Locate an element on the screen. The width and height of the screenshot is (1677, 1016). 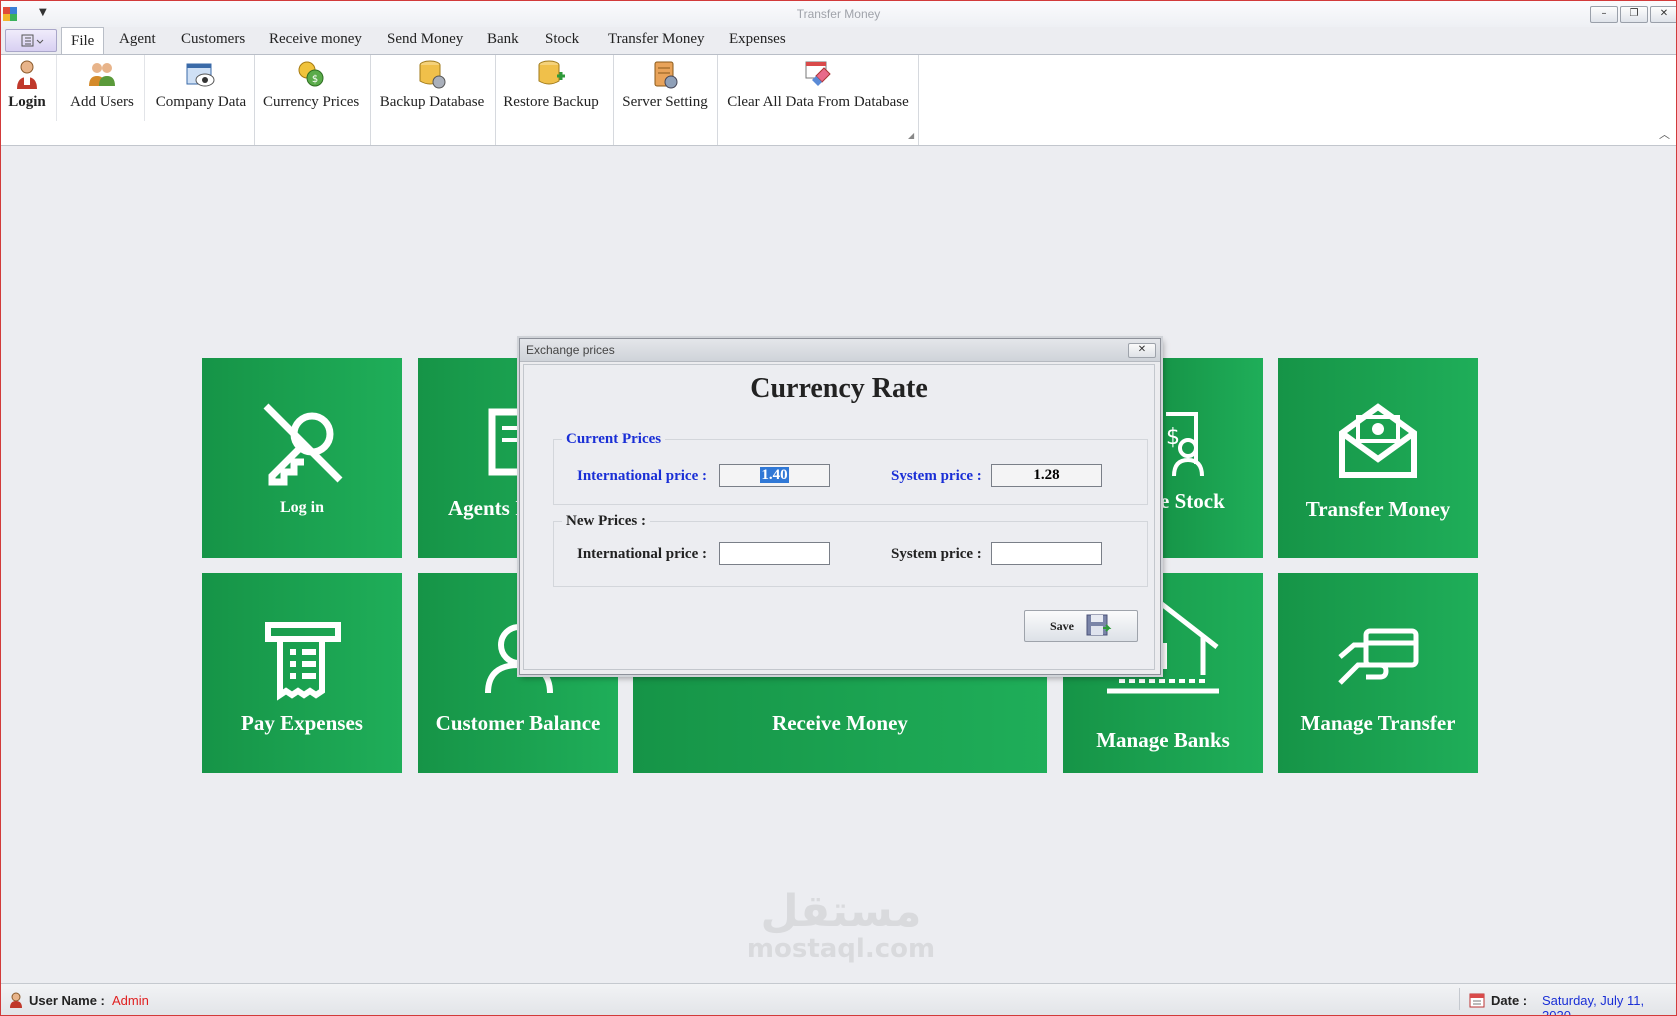
tab-file: File is located at coordinates (83, 40).